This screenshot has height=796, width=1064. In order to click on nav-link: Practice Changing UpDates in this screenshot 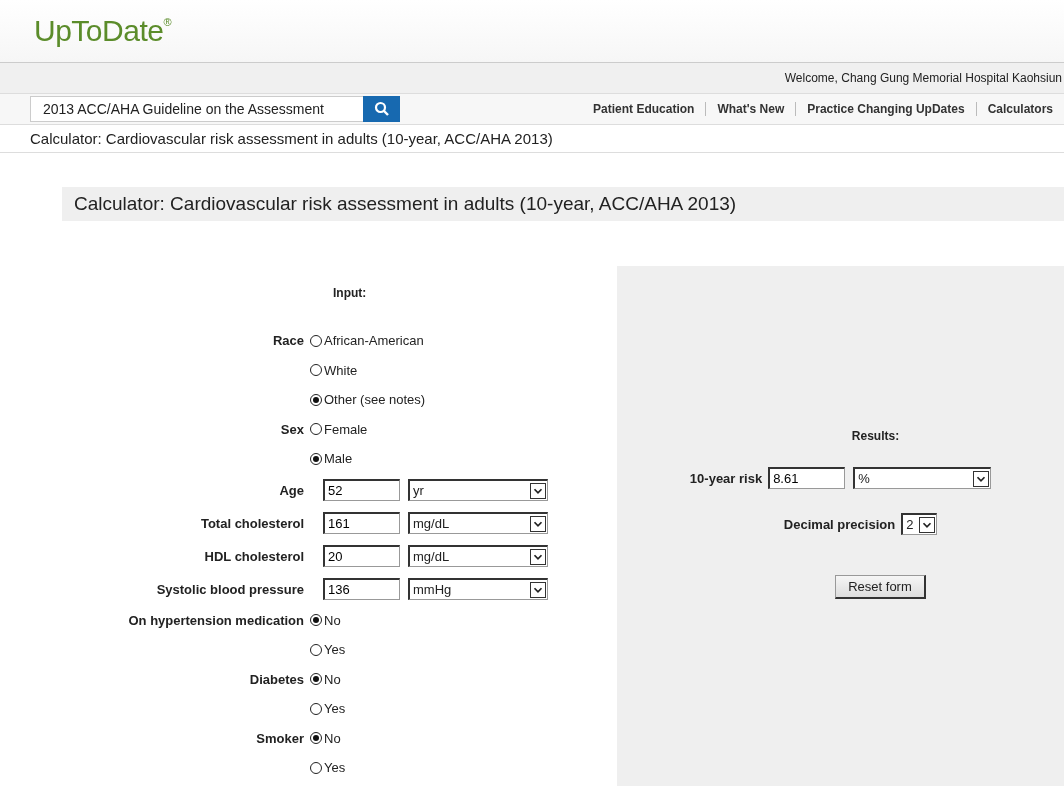, I will do `click(885, 109)`.